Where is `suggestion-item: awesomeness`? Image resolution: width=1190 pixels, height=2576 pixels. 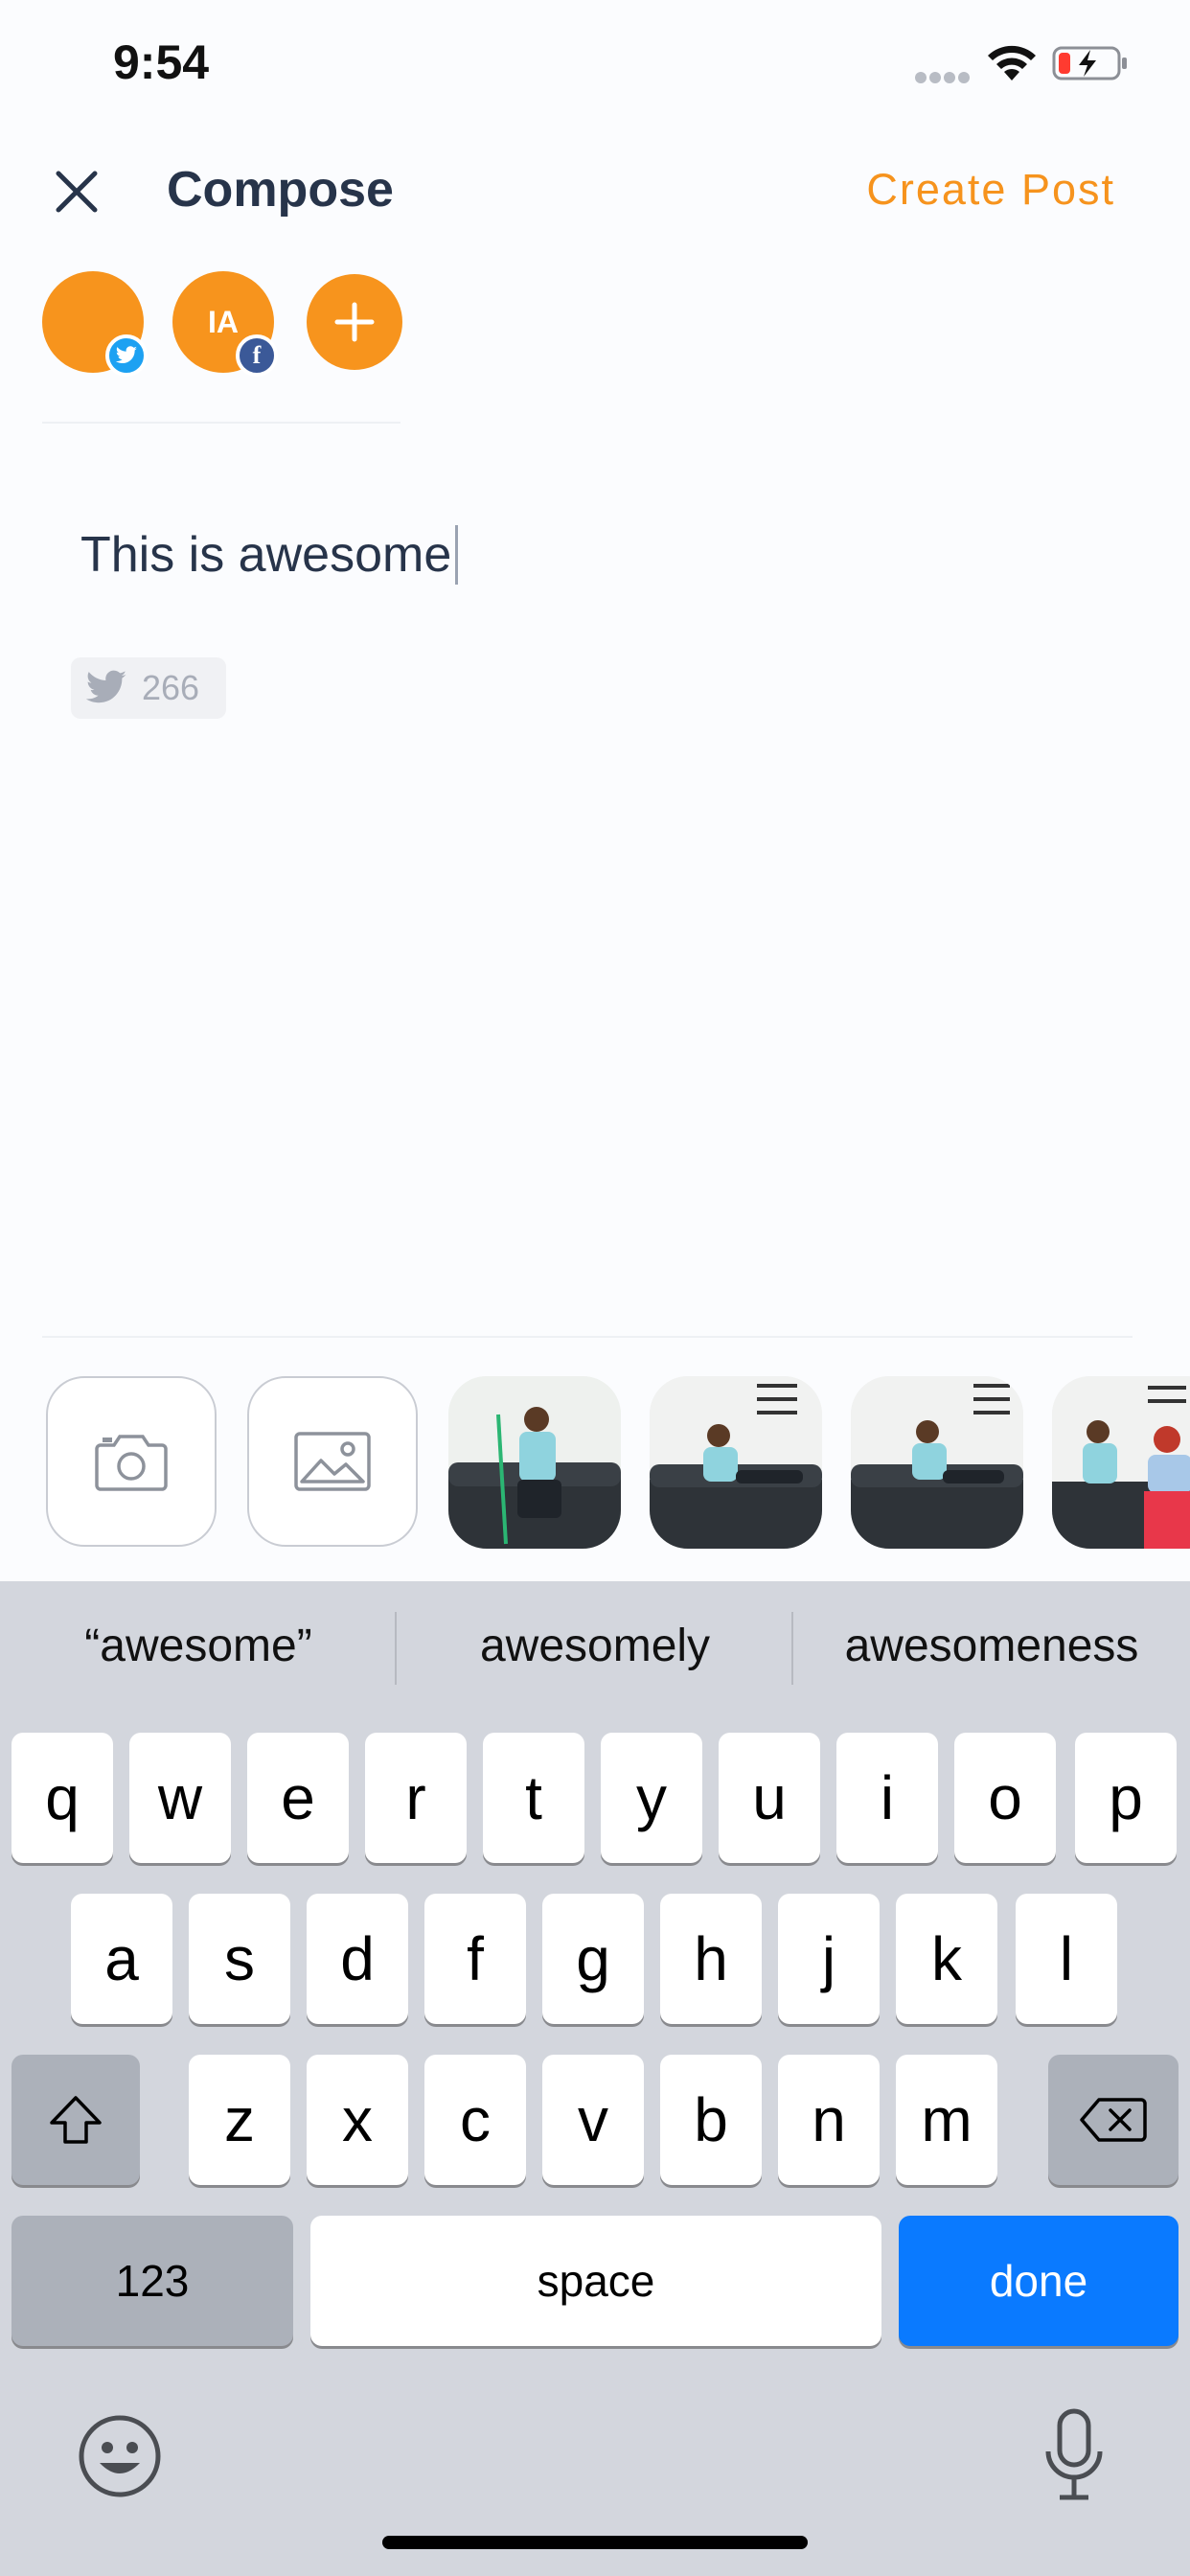
suggestion-item: awesomeness is located at coordinates (991, 1646).